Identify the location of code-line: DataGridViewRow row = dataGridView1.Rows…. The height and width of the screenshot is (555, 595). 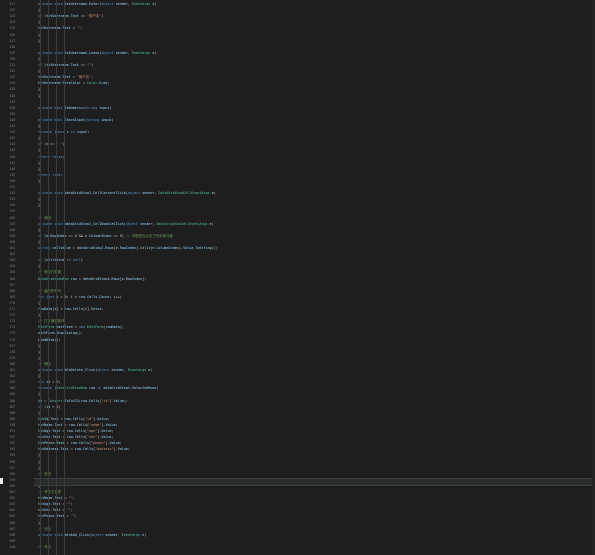
(314, 279).